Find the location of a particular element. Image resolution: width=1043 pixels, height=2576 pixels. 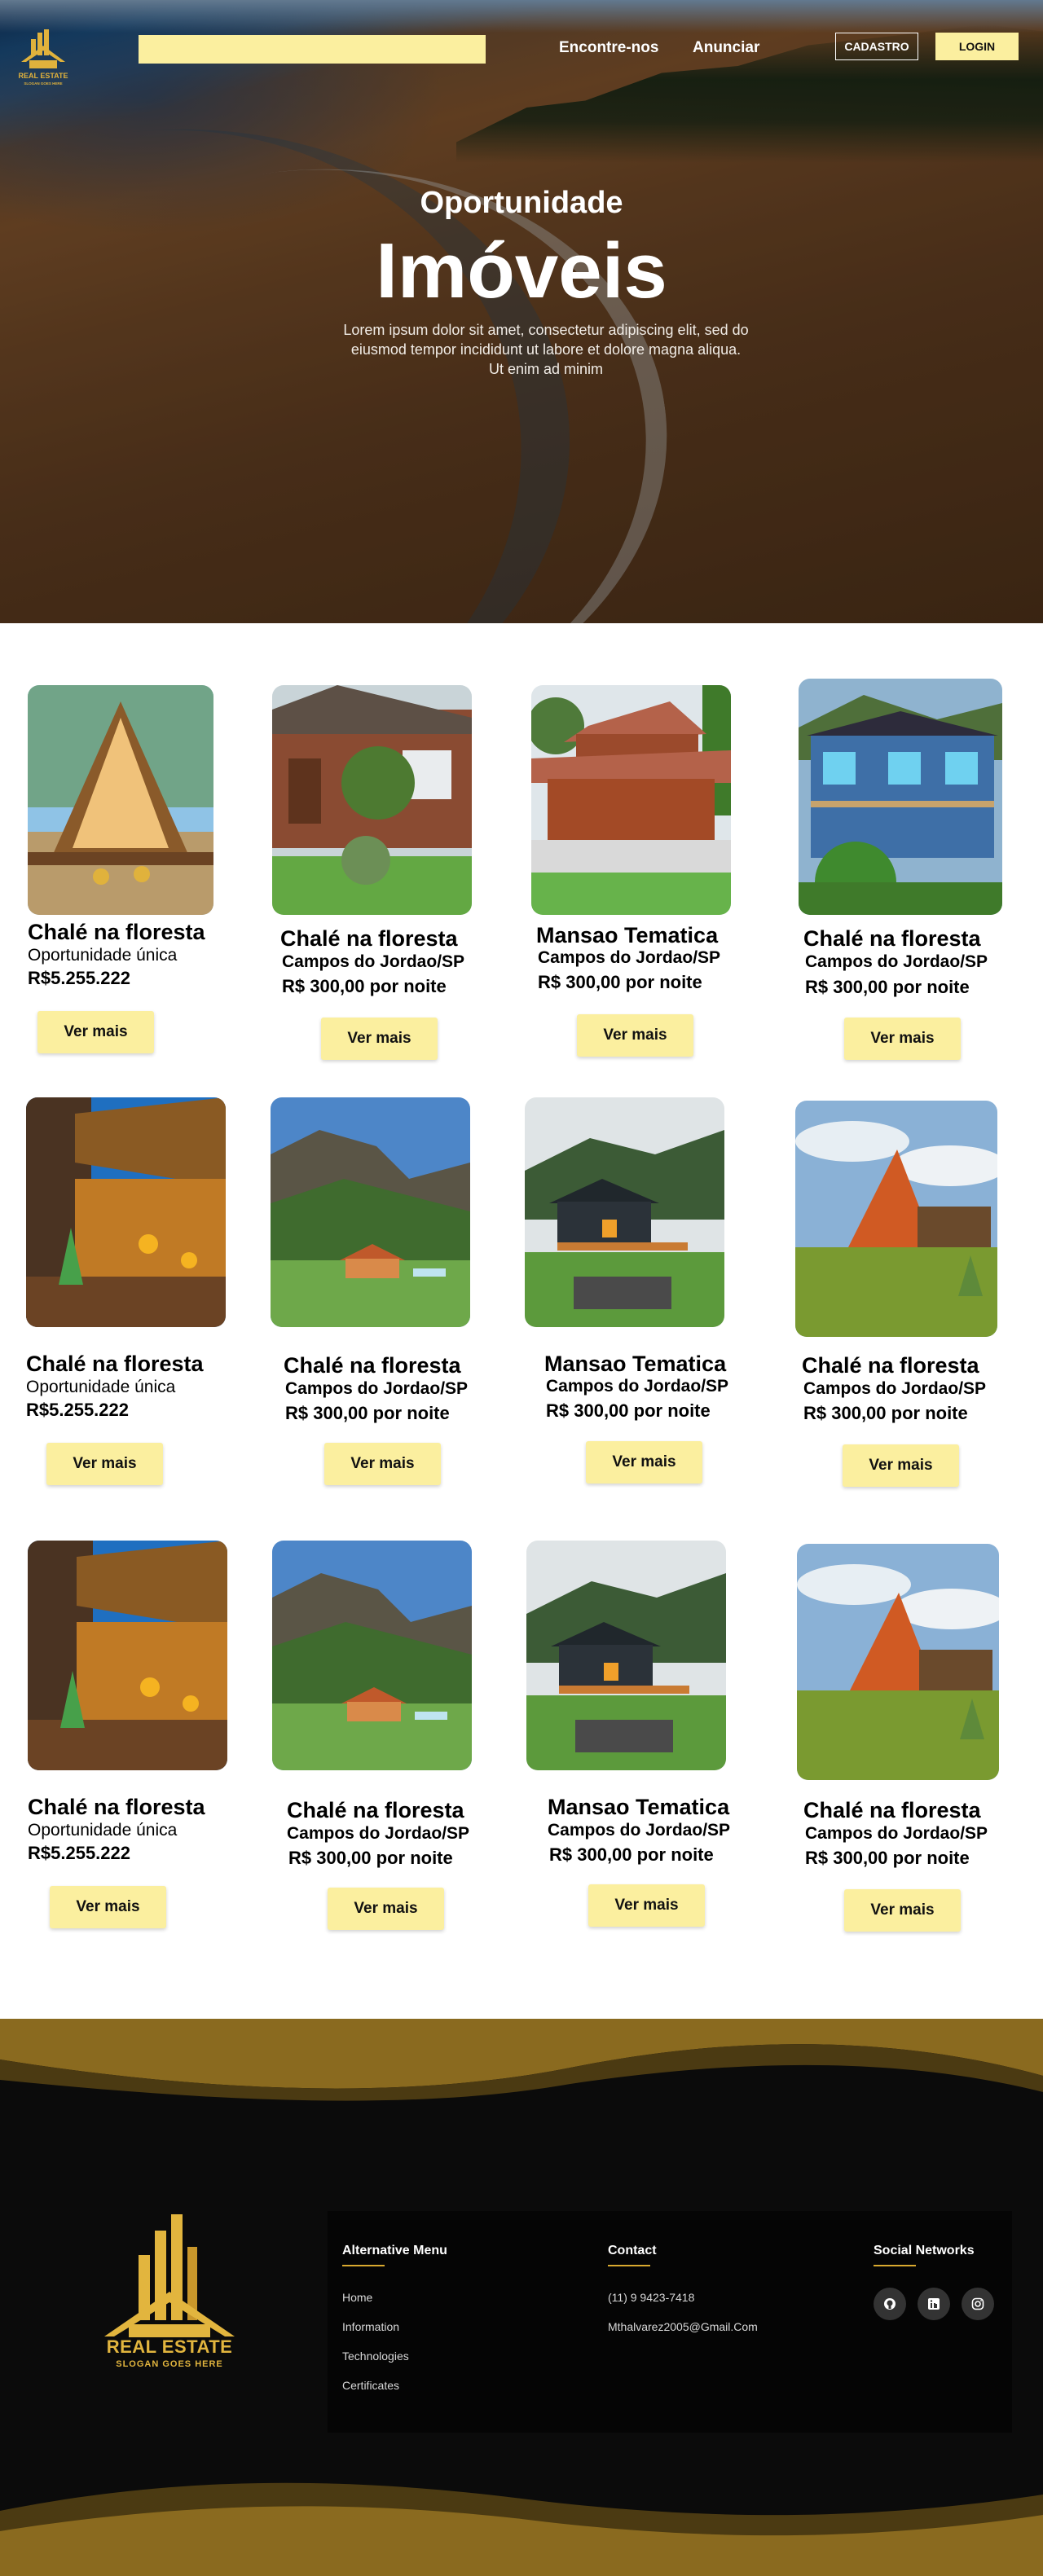

footer-link-information: Information is located at coordinates (370, 2326).